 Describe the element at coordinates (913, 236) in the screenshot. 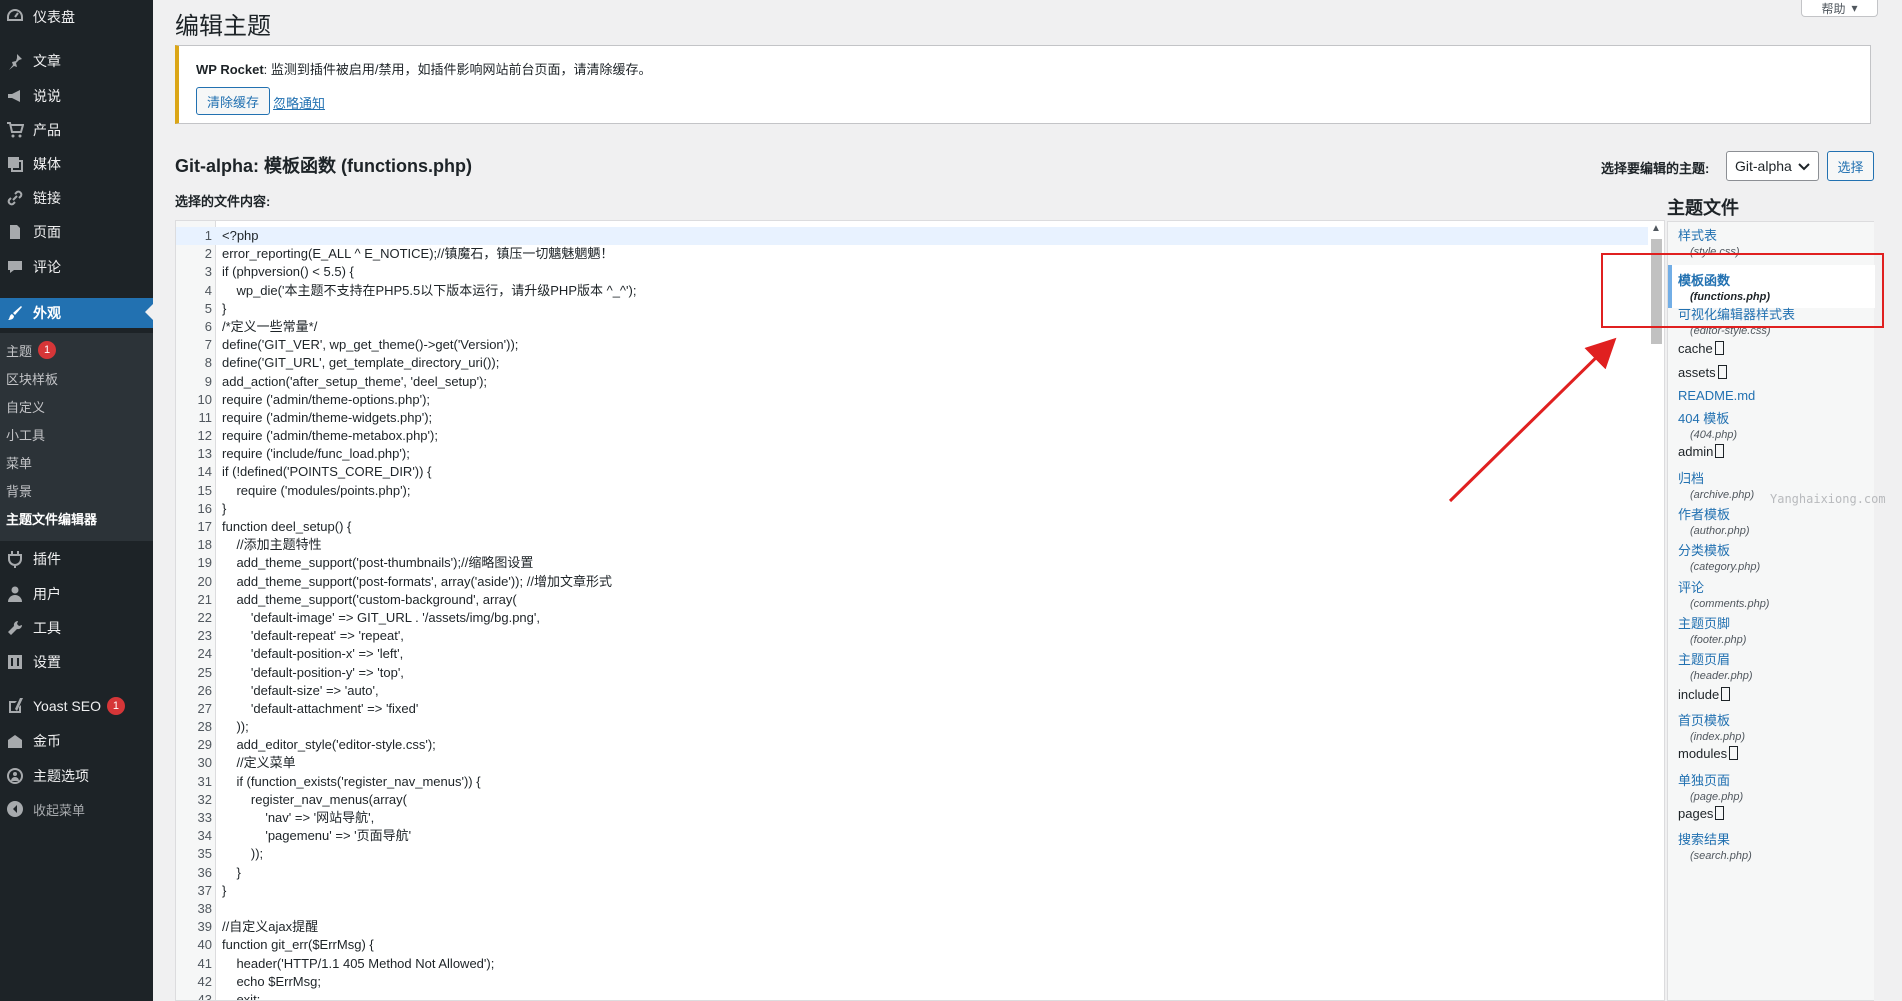

I see `code-line: 1 <?php` at that location.